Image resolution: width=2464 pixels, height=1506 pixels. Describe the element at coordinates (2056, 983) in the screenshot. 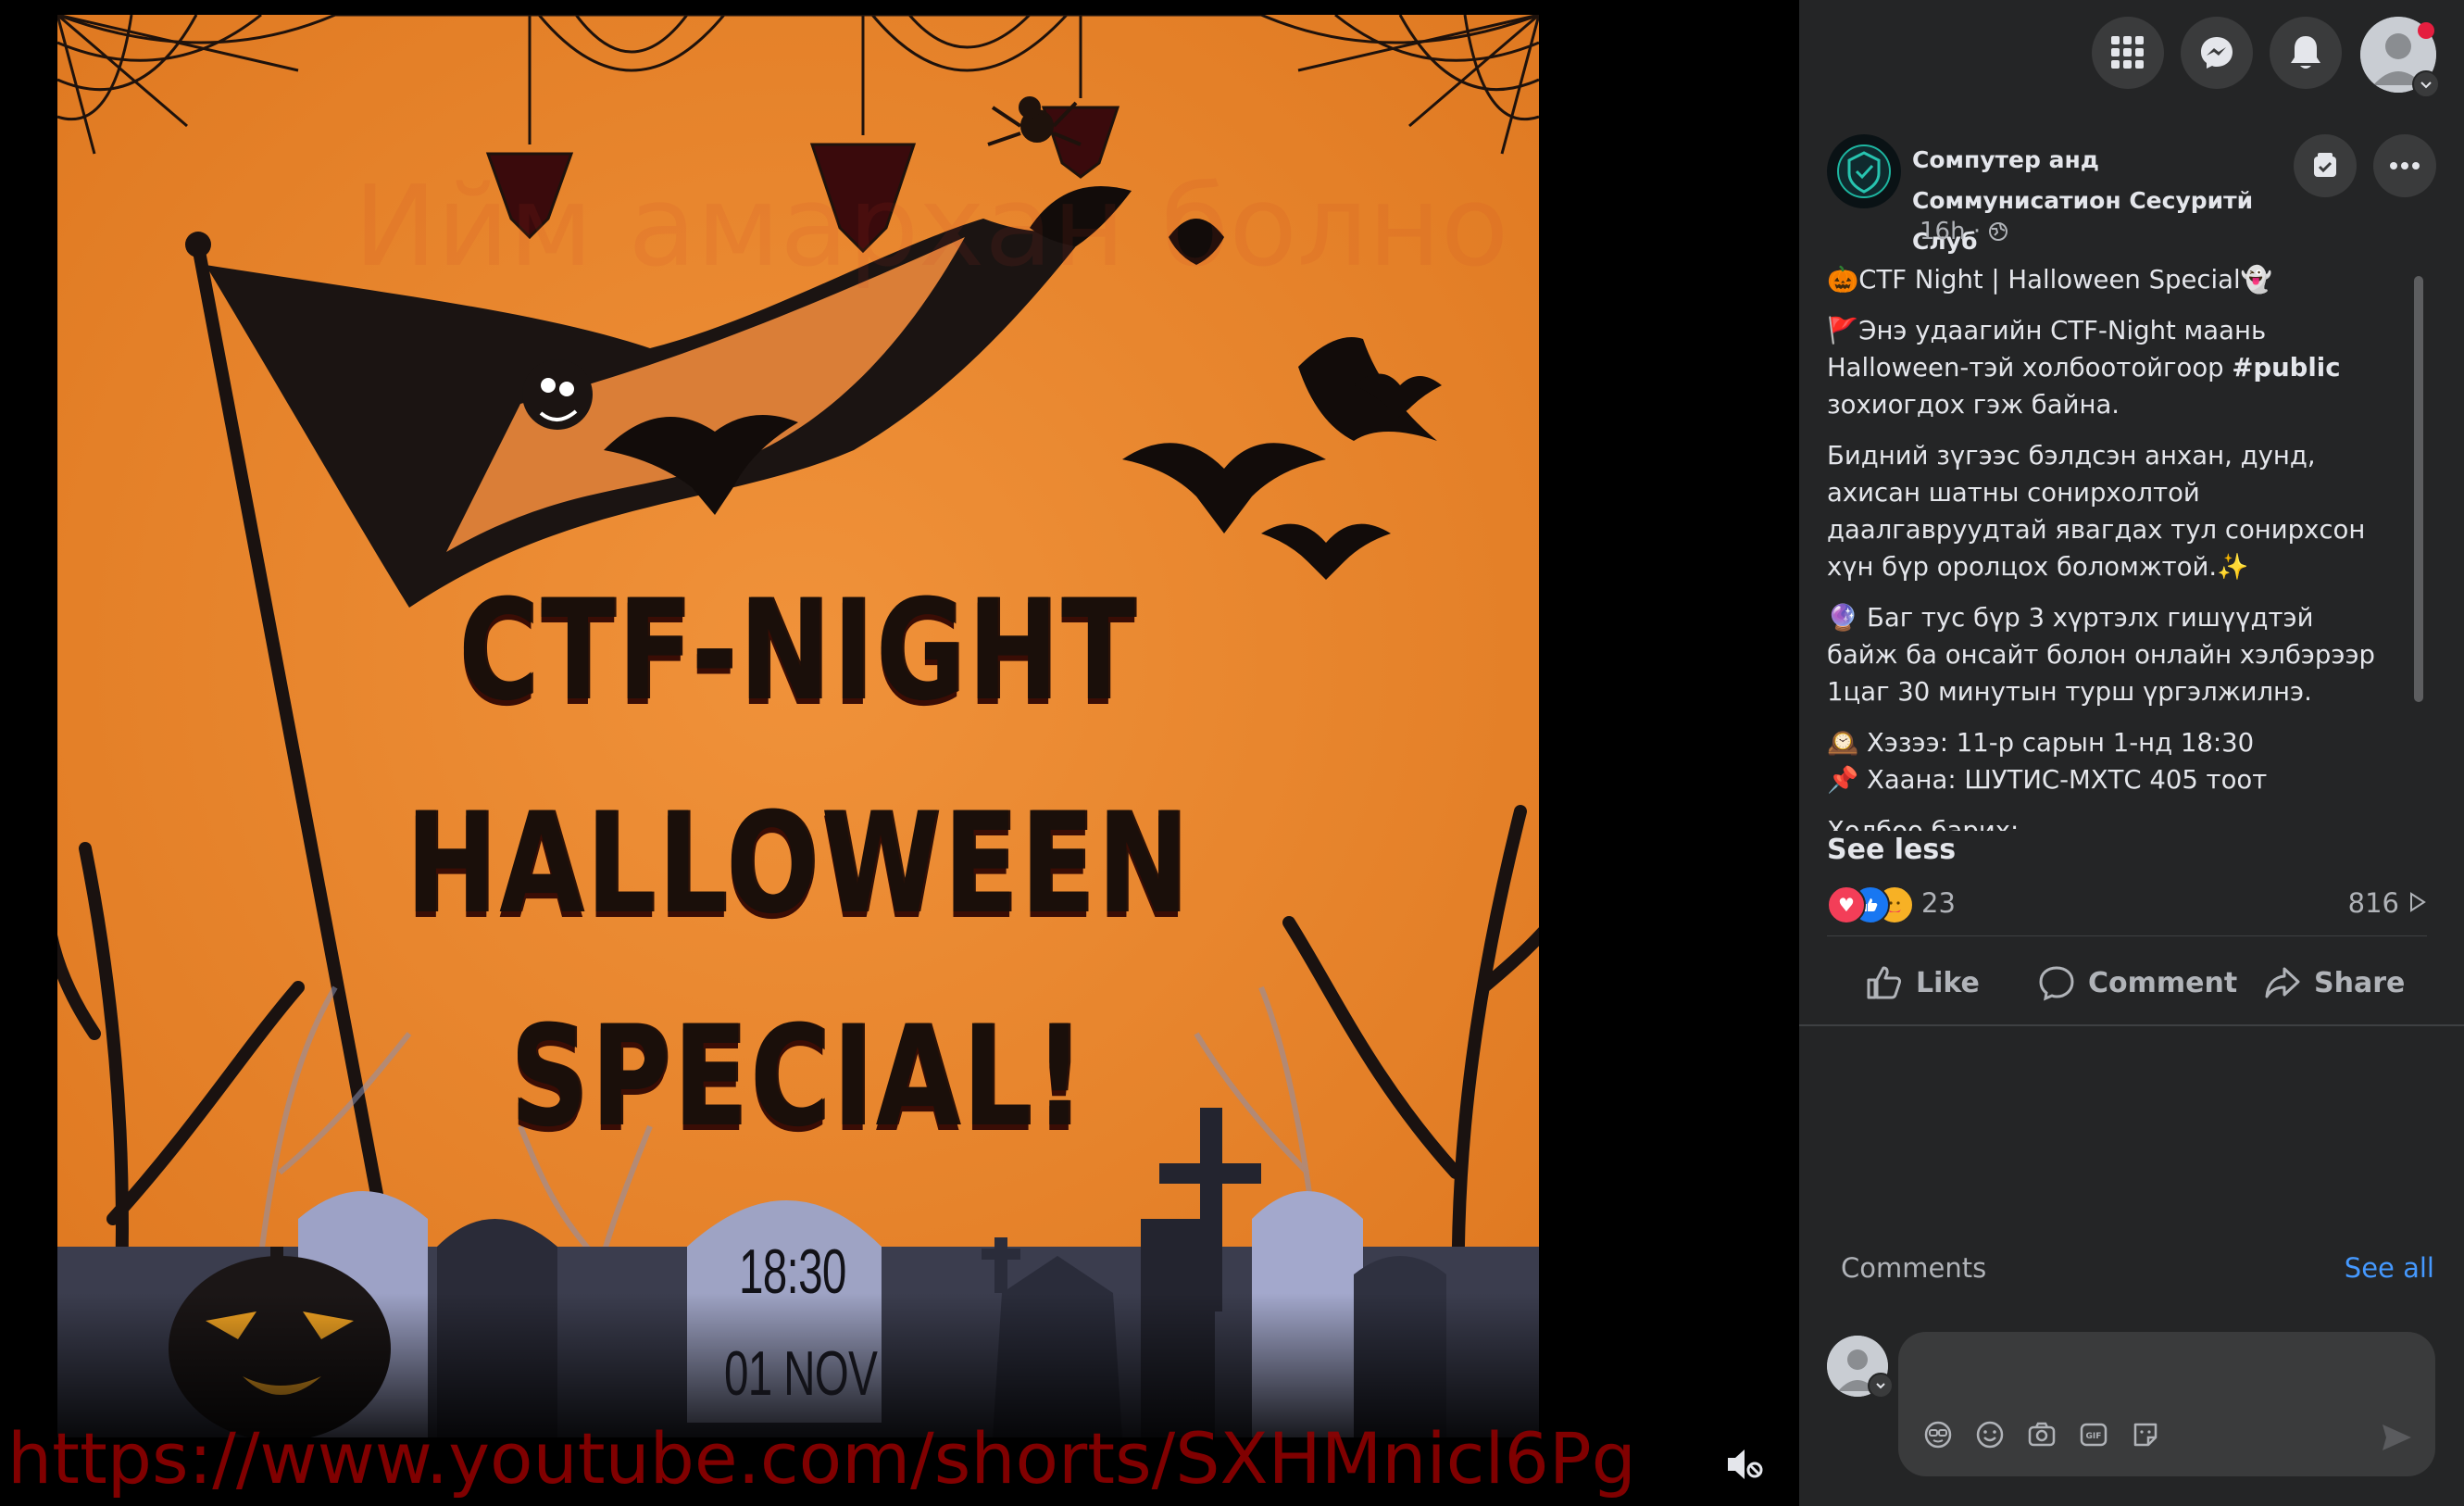

I see `comment-bubble-icon` at that location.